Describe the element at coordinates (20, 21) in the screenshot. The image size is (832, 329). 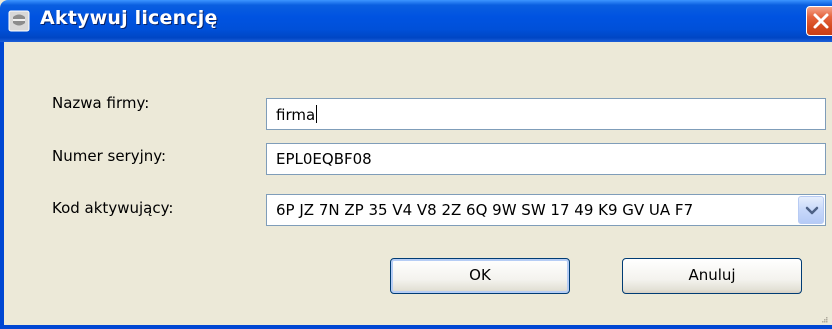
I see `window-app-icon` at that location.